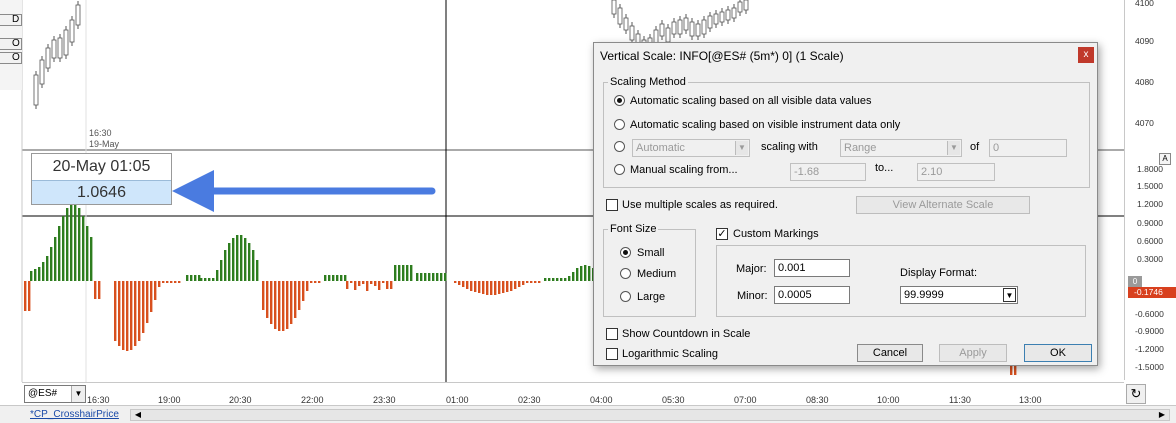 The image size is (1176, 423). Describe the element at coordinates (673, 400) in the screenshot. I see `time-label: 05:30` at that location.